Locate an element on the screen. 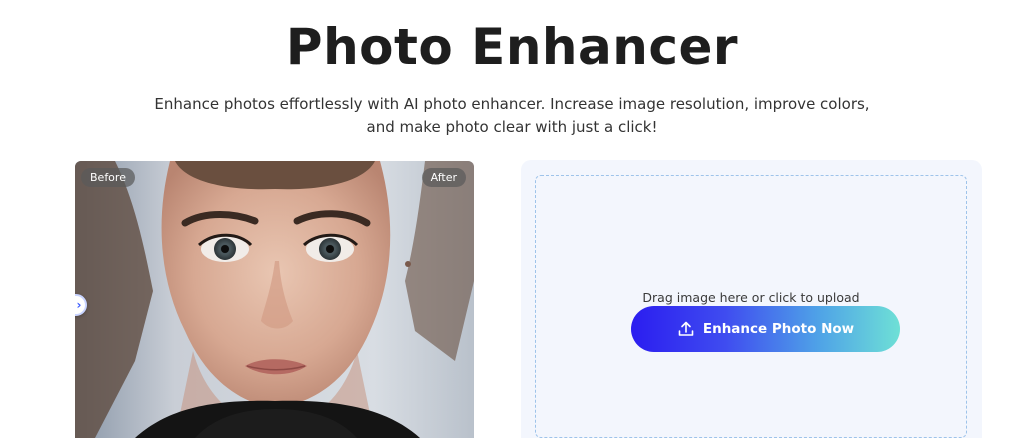 The width and height of the screenshot is (1024, 438). upload-icon is located at coordinates (686, 328).